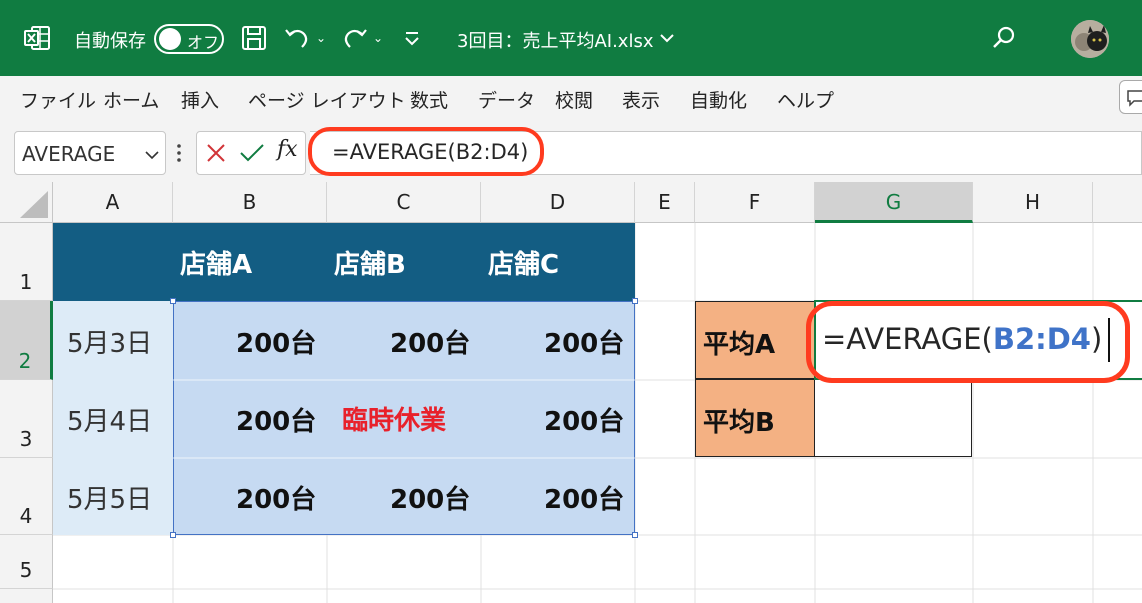 This screenshot has width=1142, height=603. Describe the element at coordinates (354, 38) in the screenshot. I see `redo-icon` at that location.